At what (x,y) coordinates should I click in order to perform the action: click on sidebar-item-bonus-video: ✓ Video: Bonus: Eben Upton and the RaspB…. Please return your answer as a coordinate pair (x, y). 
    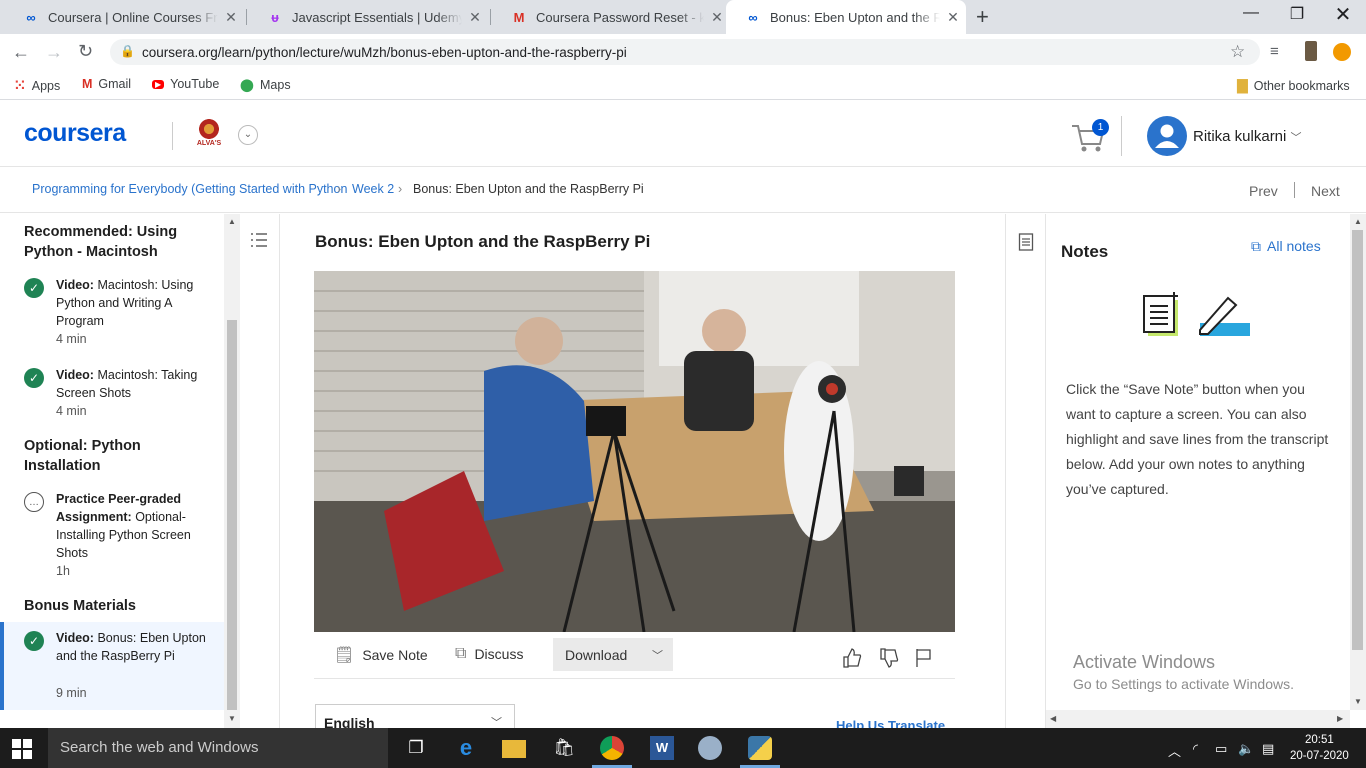
    Looking at the image, I should click on (112, 666).